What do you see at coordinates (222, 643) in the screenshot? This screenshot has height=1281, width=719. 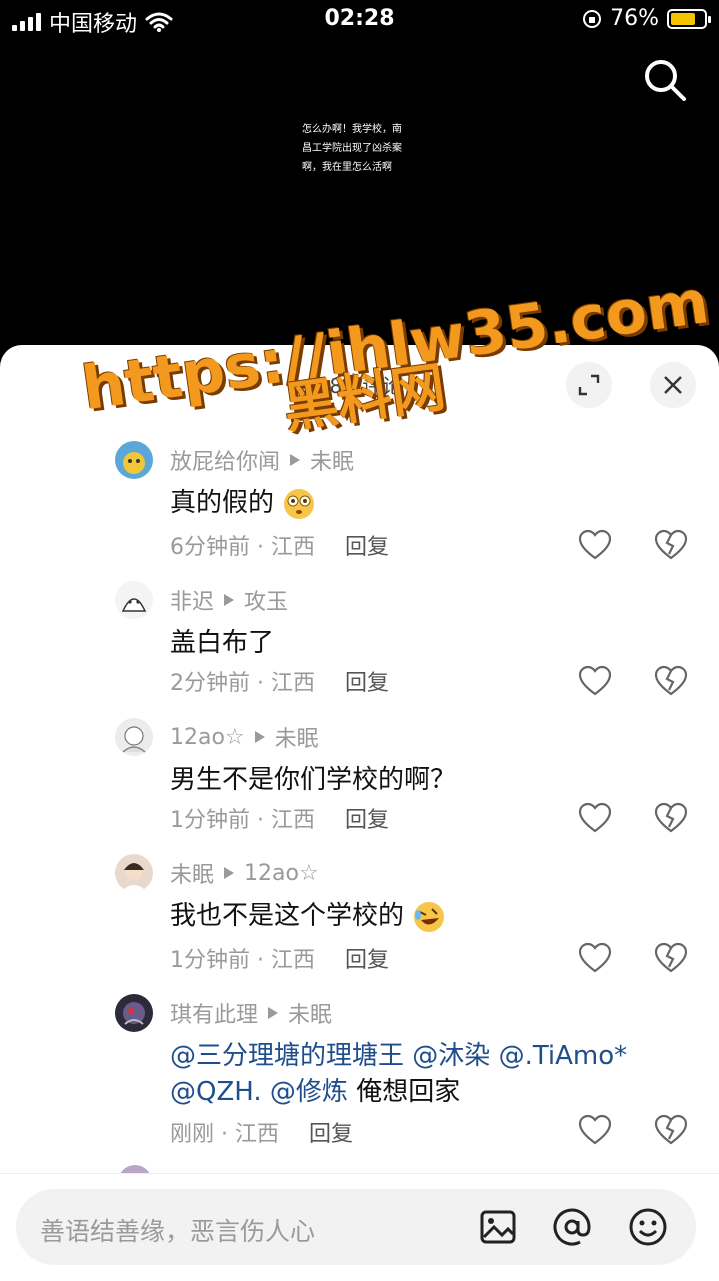 I see `comment-body: 盖白布了` at bounding box center [222, 643].